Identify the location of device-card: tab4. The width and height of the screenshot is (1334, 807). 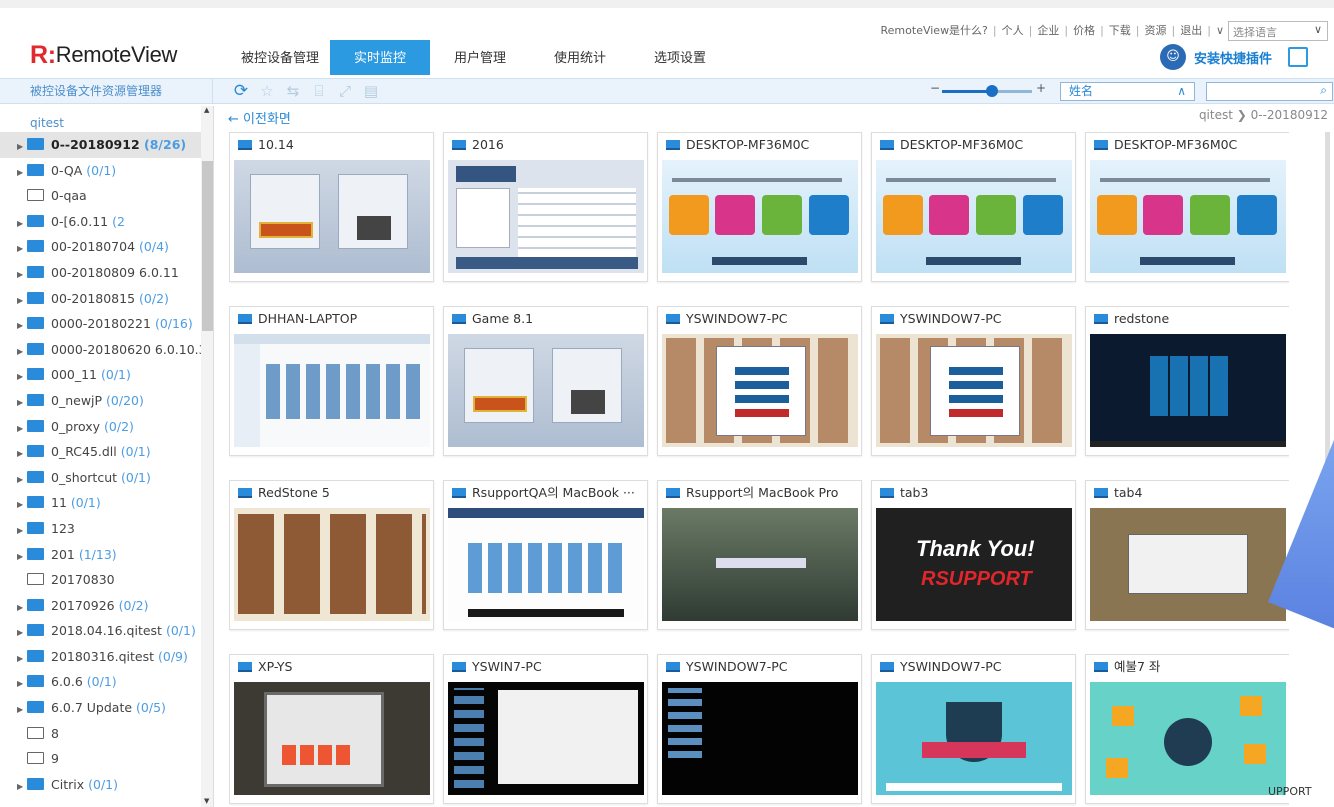
(1187, 555).